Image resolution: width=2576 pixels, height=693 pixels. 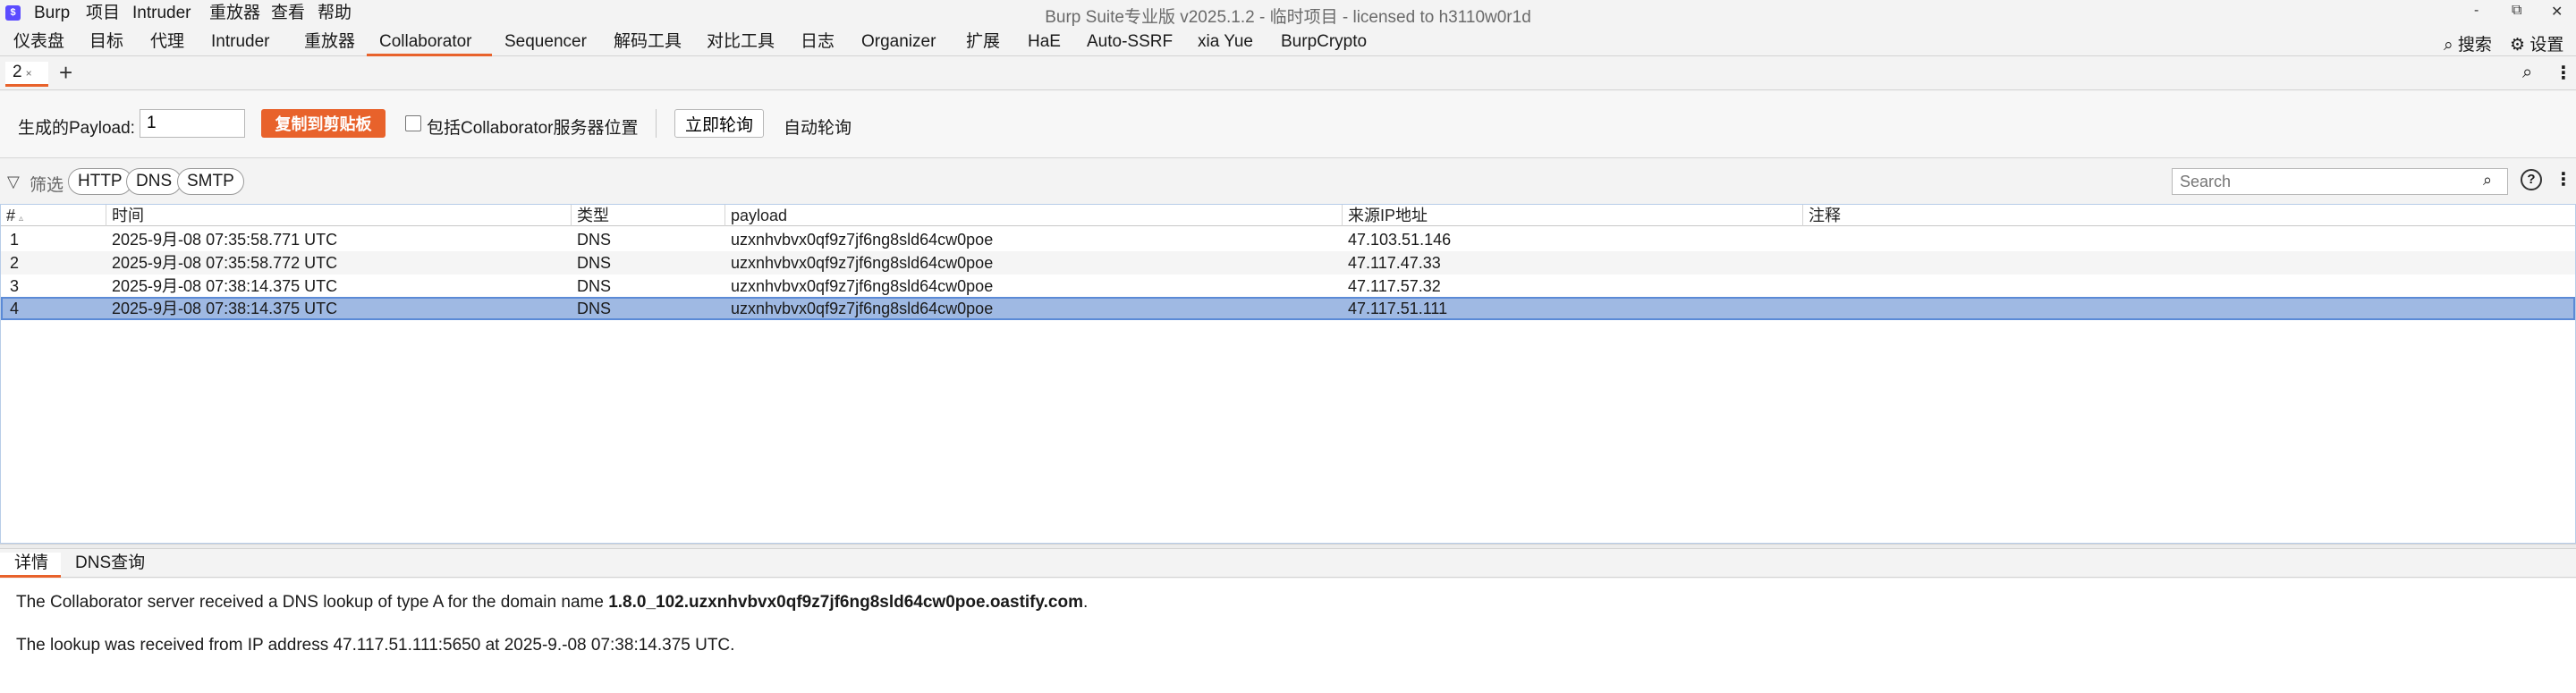 I want to click on tab-hae: HaE, so click(x=1044, y=42).